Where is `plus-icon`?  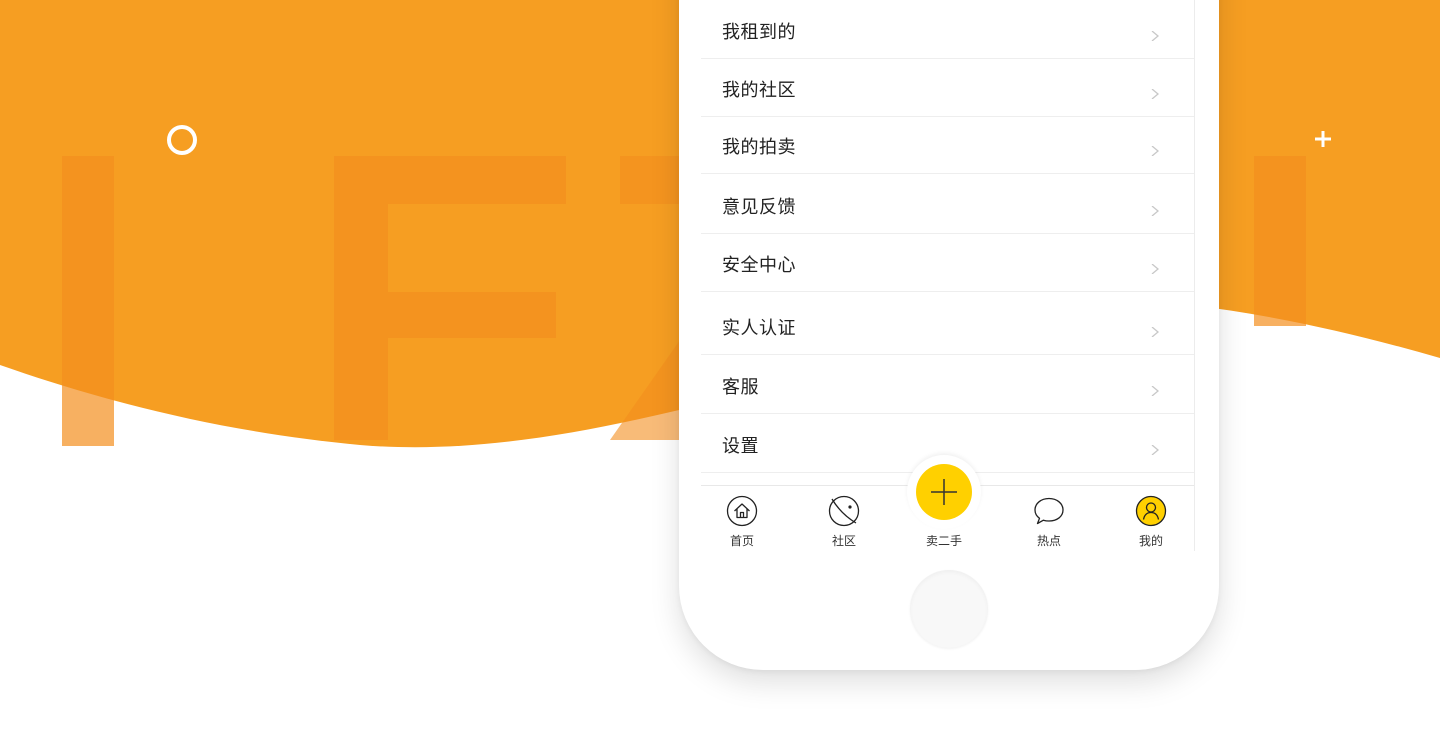
plus-icon is located at coordinates (944, 492).